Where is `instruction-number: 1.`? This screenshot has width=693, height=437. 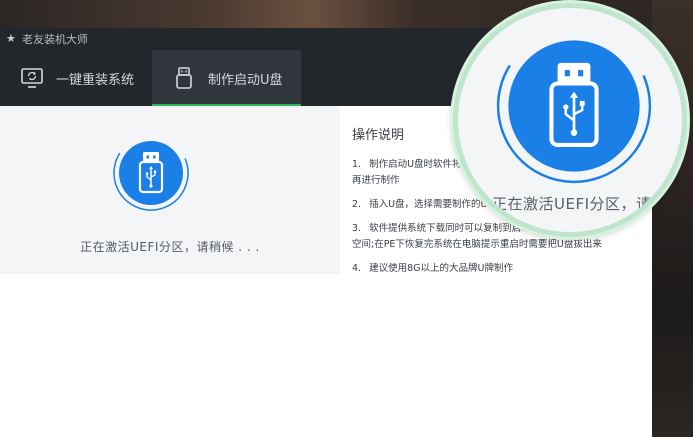
instruction-number: 1. is located at coordinates (357, 164).